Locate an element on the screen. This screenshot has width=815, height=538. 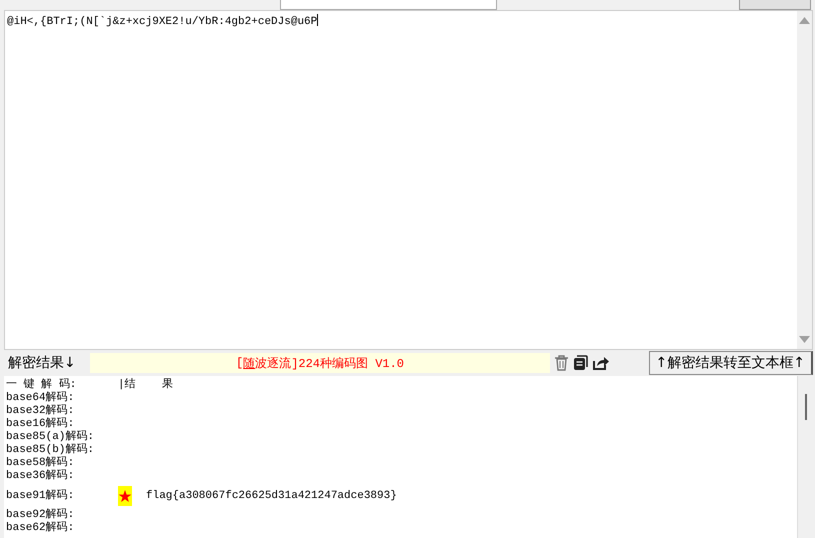
decoder-label: base85(a)解码: is located at coordinates (51, 437).